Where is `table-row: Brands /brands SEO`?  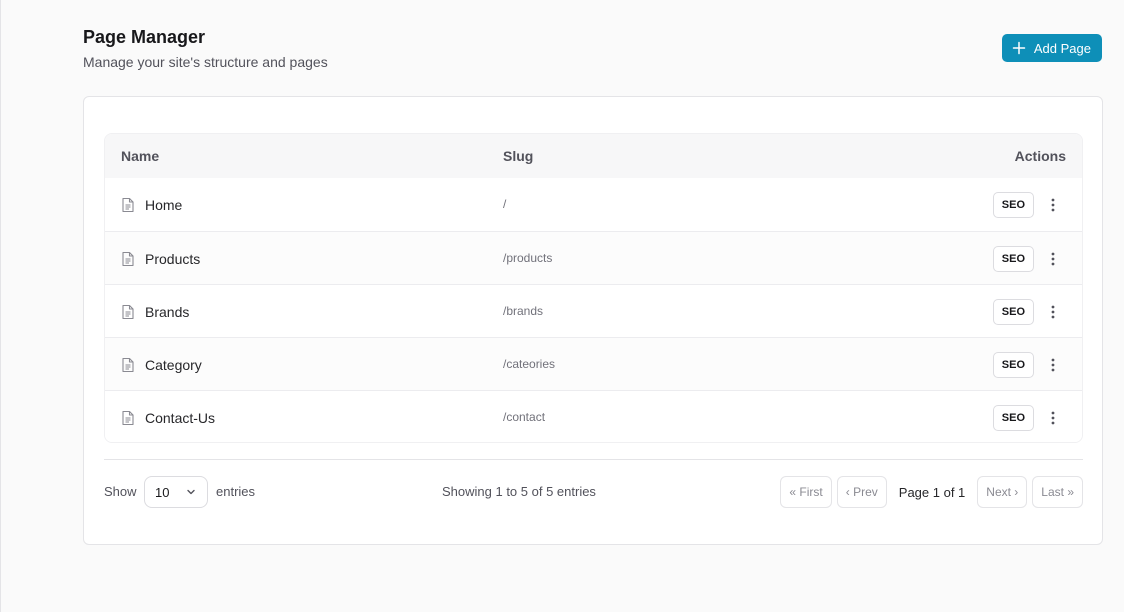 table-row: Brands /brands SEO is located at coordinates (593, 310).